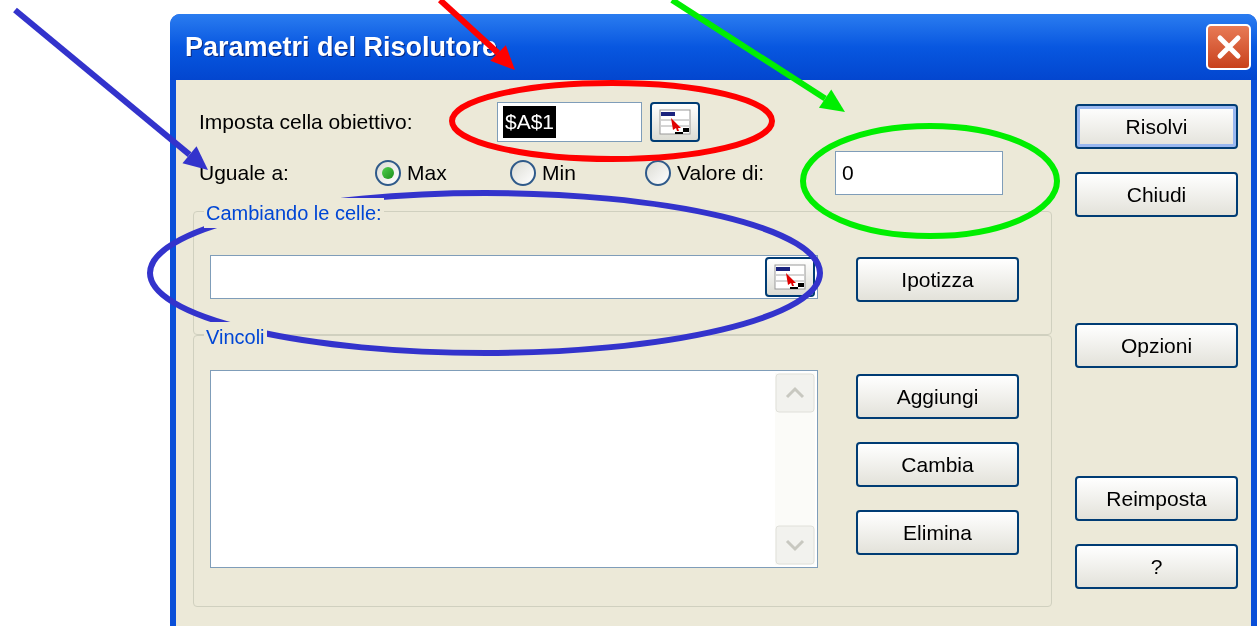  Describe the element at coordinates (1156, 498) in the screenshot. I see `dialog-button: Reimposta` at that location.